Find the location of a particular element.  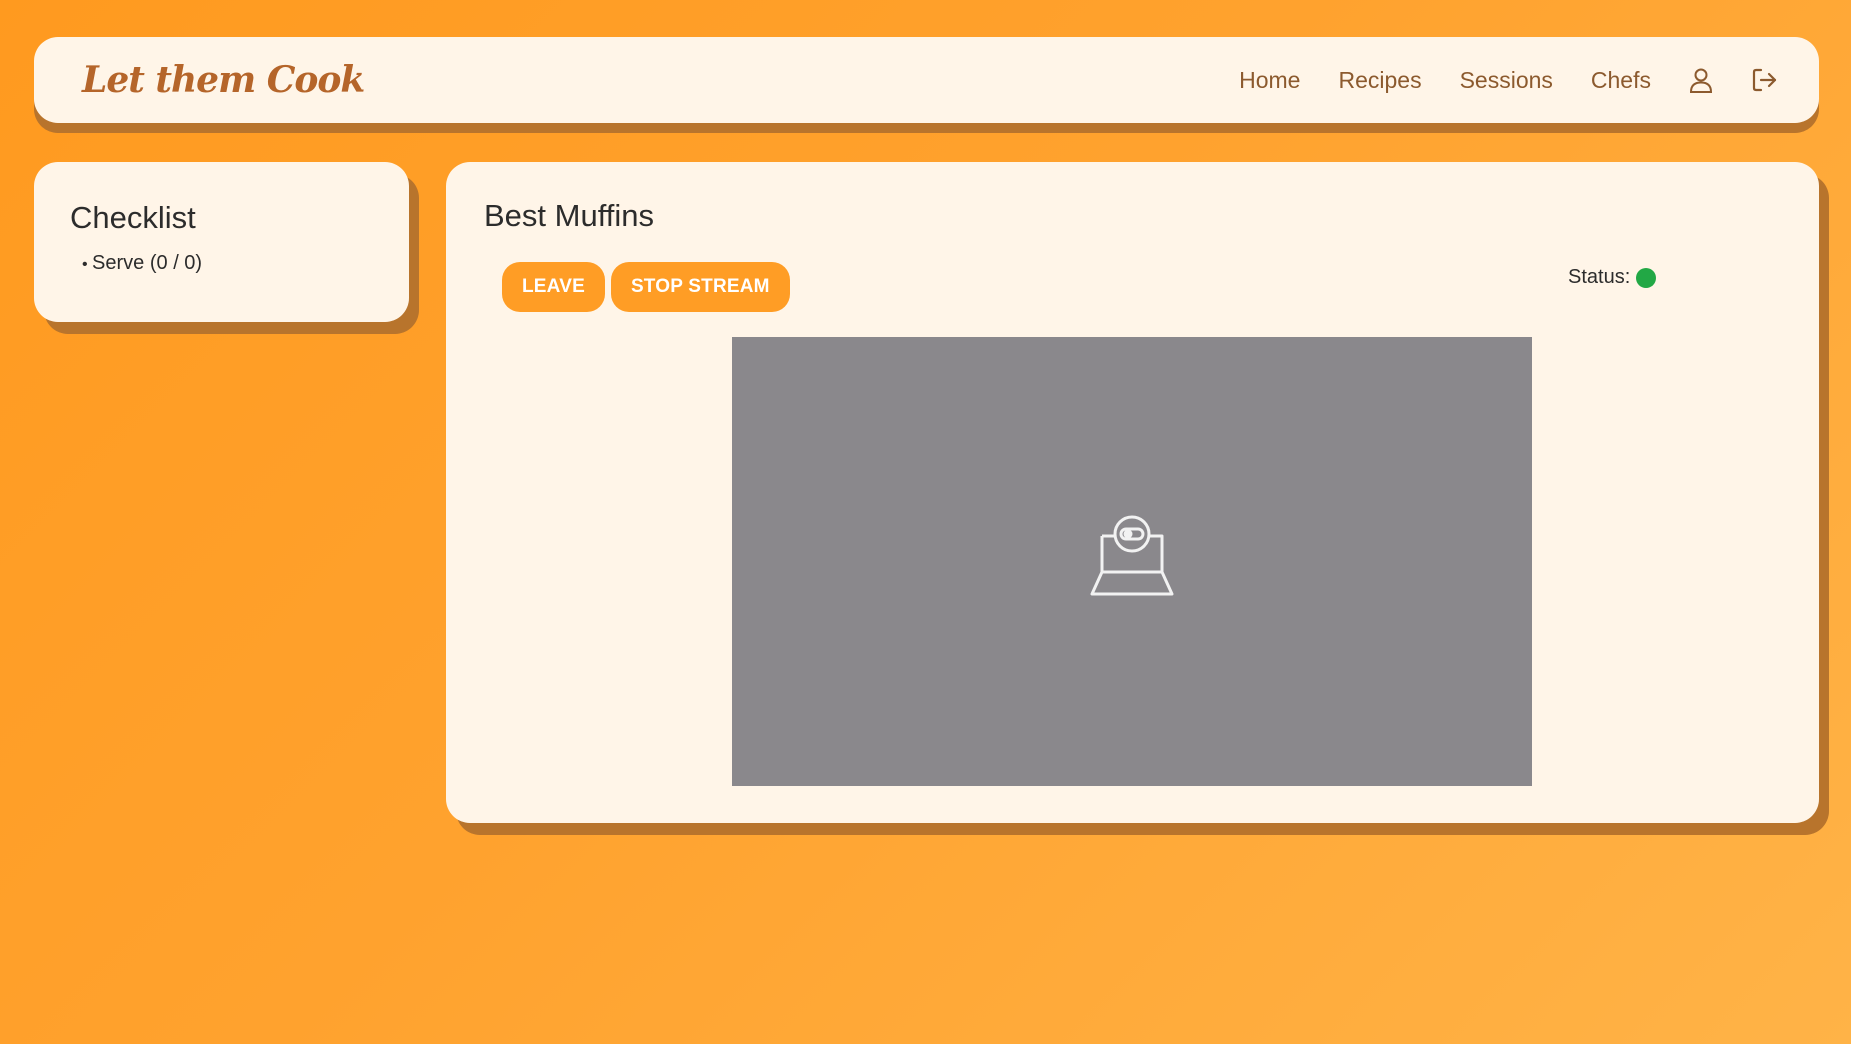

user-icon is located at coordinates (1701, 80).